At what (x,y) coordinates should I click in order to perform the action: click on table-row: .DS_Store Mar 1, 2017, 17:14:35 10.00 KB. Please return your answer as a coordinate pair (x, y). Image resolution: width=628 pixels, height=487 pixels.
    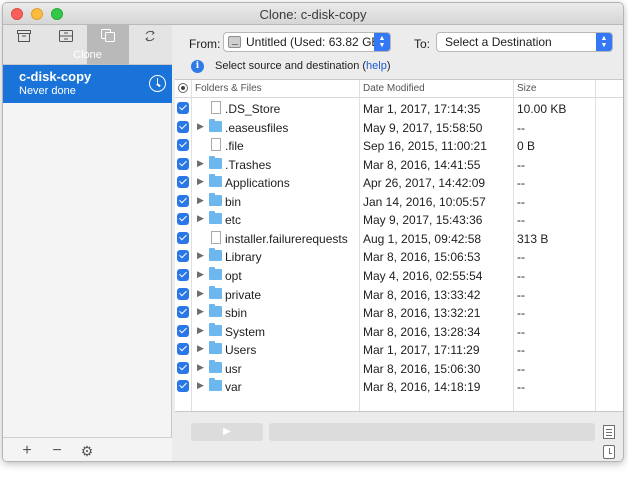
    Looking at the image, I should click on (399, 108).